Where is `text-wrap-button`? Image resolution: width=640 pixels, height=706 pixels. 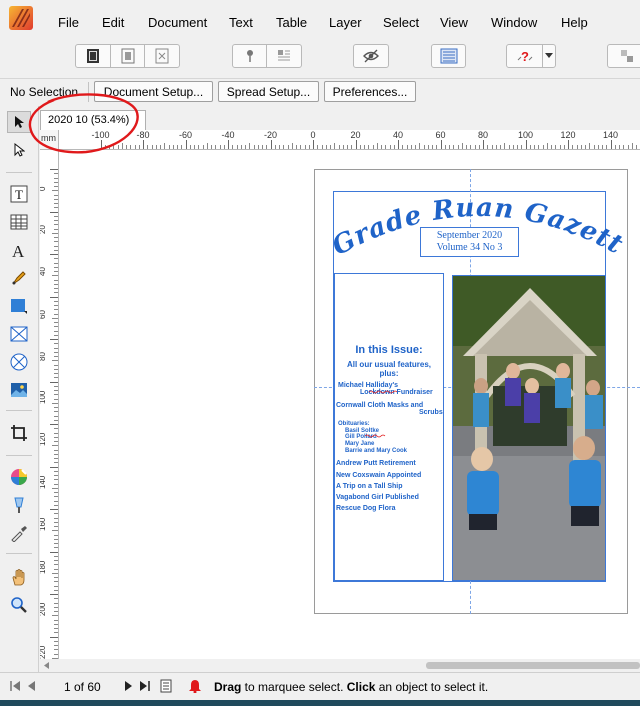 text-wrap-button is located at coordinates (284, 56).